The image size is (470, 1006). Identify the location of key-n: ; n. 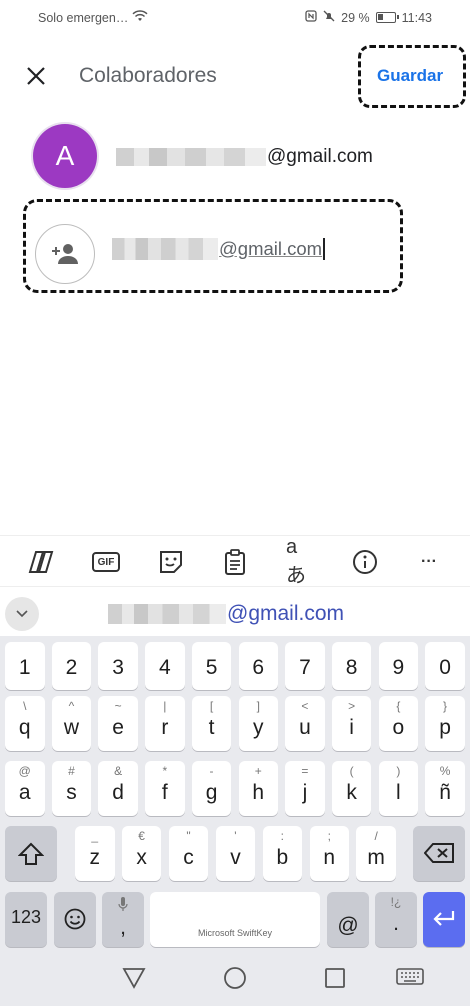
(329, 853).